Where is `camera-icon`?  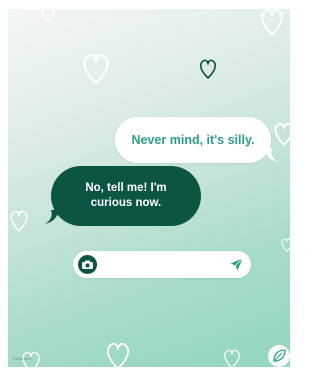
camera-icon is located at coordinates (87, 264).